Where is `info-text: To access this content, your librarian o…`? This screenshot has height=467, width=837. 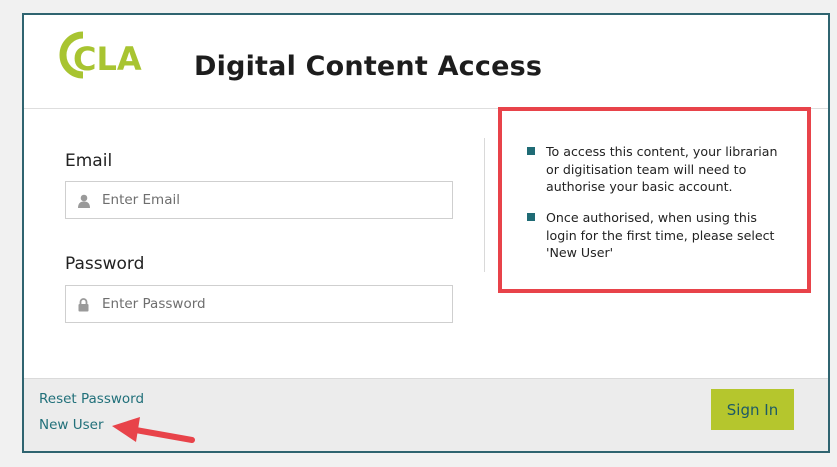 info-text: To access this content, your librarian o… is located at coordinates (662, 169).